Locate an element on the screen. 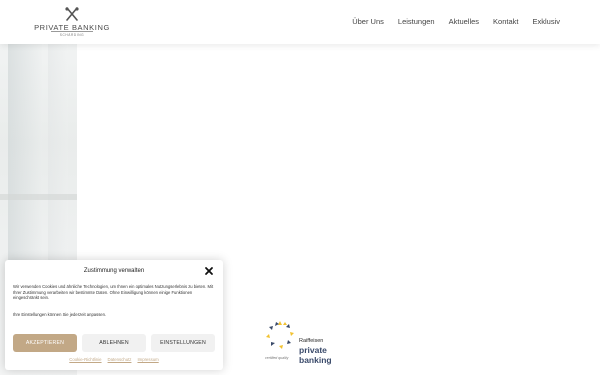  badge-certified-label: certified quality is located at coordinates (277, 358).